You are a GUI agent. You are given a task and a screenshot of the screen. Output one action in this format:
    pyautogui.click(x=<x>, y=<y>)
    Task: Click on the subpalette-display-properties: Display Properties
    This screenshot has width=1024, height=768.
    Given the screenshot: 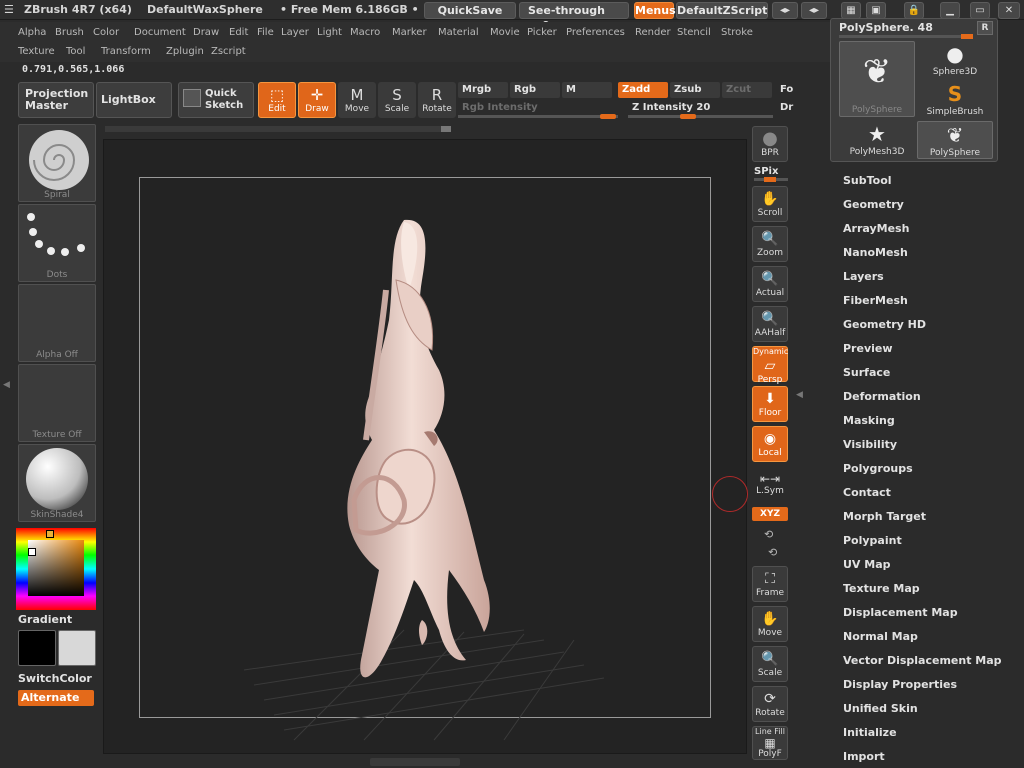 What is the action you would take?
    pyautogui.click(x=900, y=684)
    